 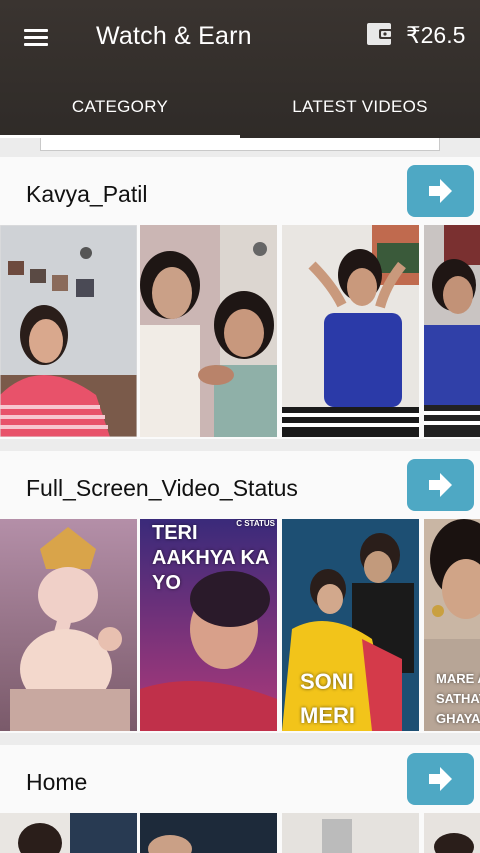 What do you see at coordinates (240, 799) in the screenshot?
I see `section-home: Home` at bounding box center [240, 799].